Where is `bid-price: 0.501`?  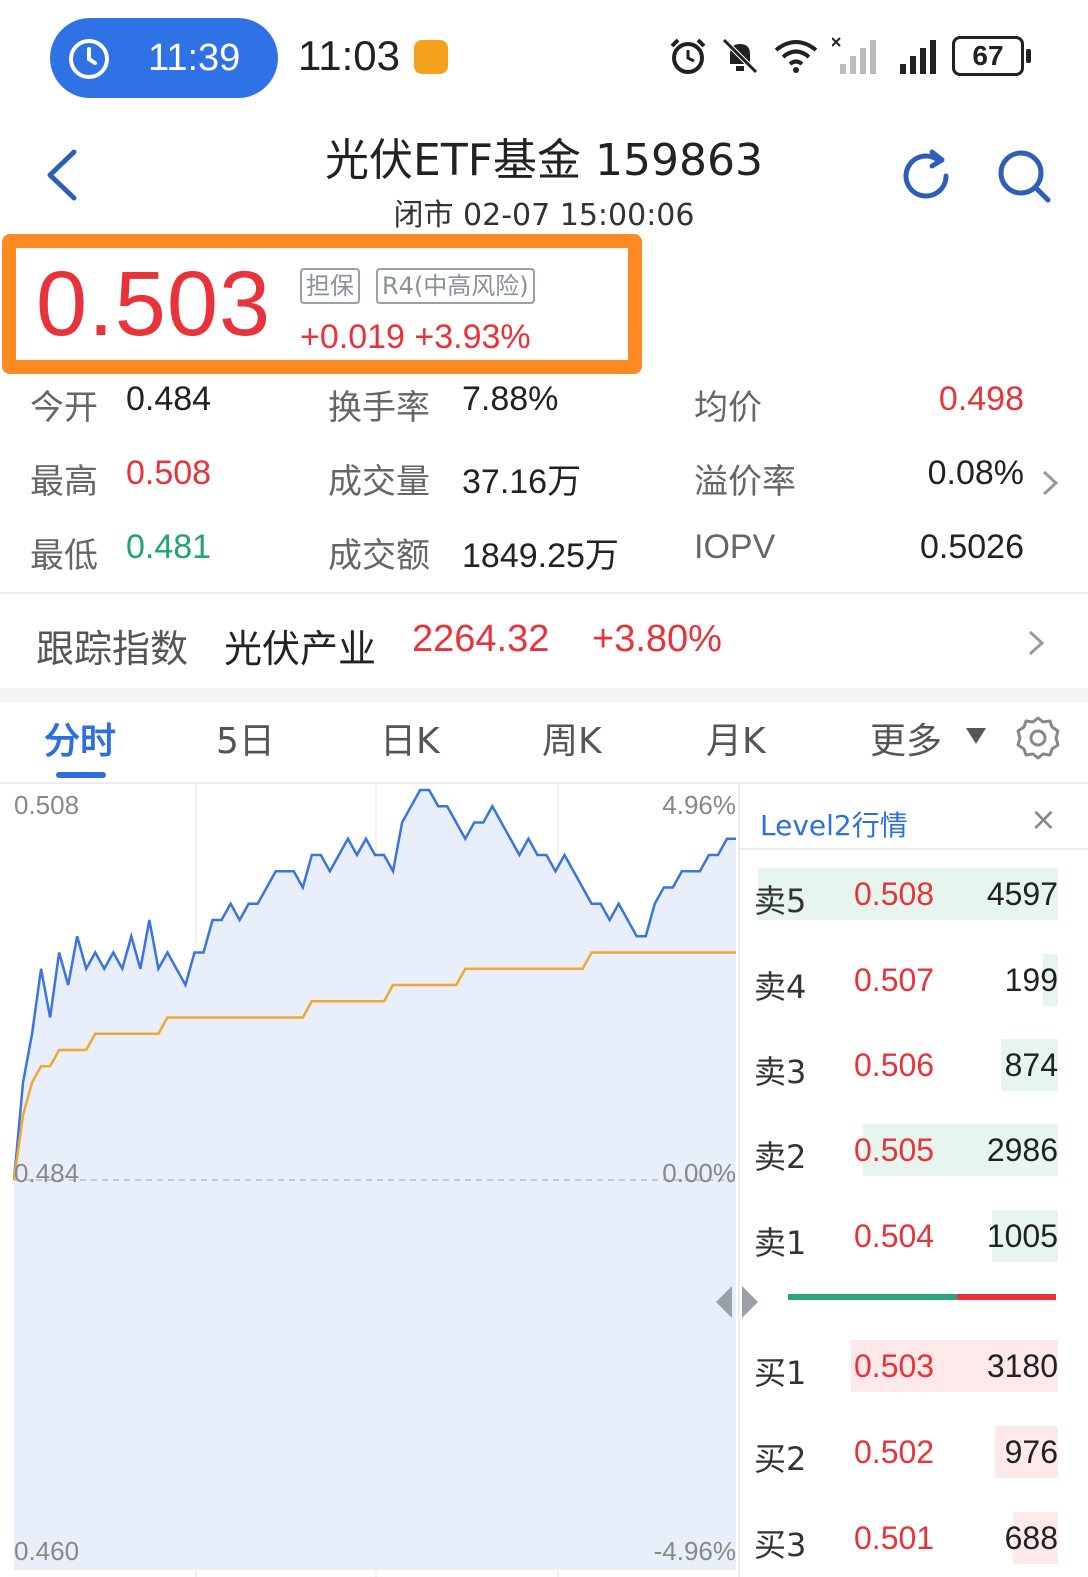 bid-price: 0.501 is located at coordinates (894, 1538).